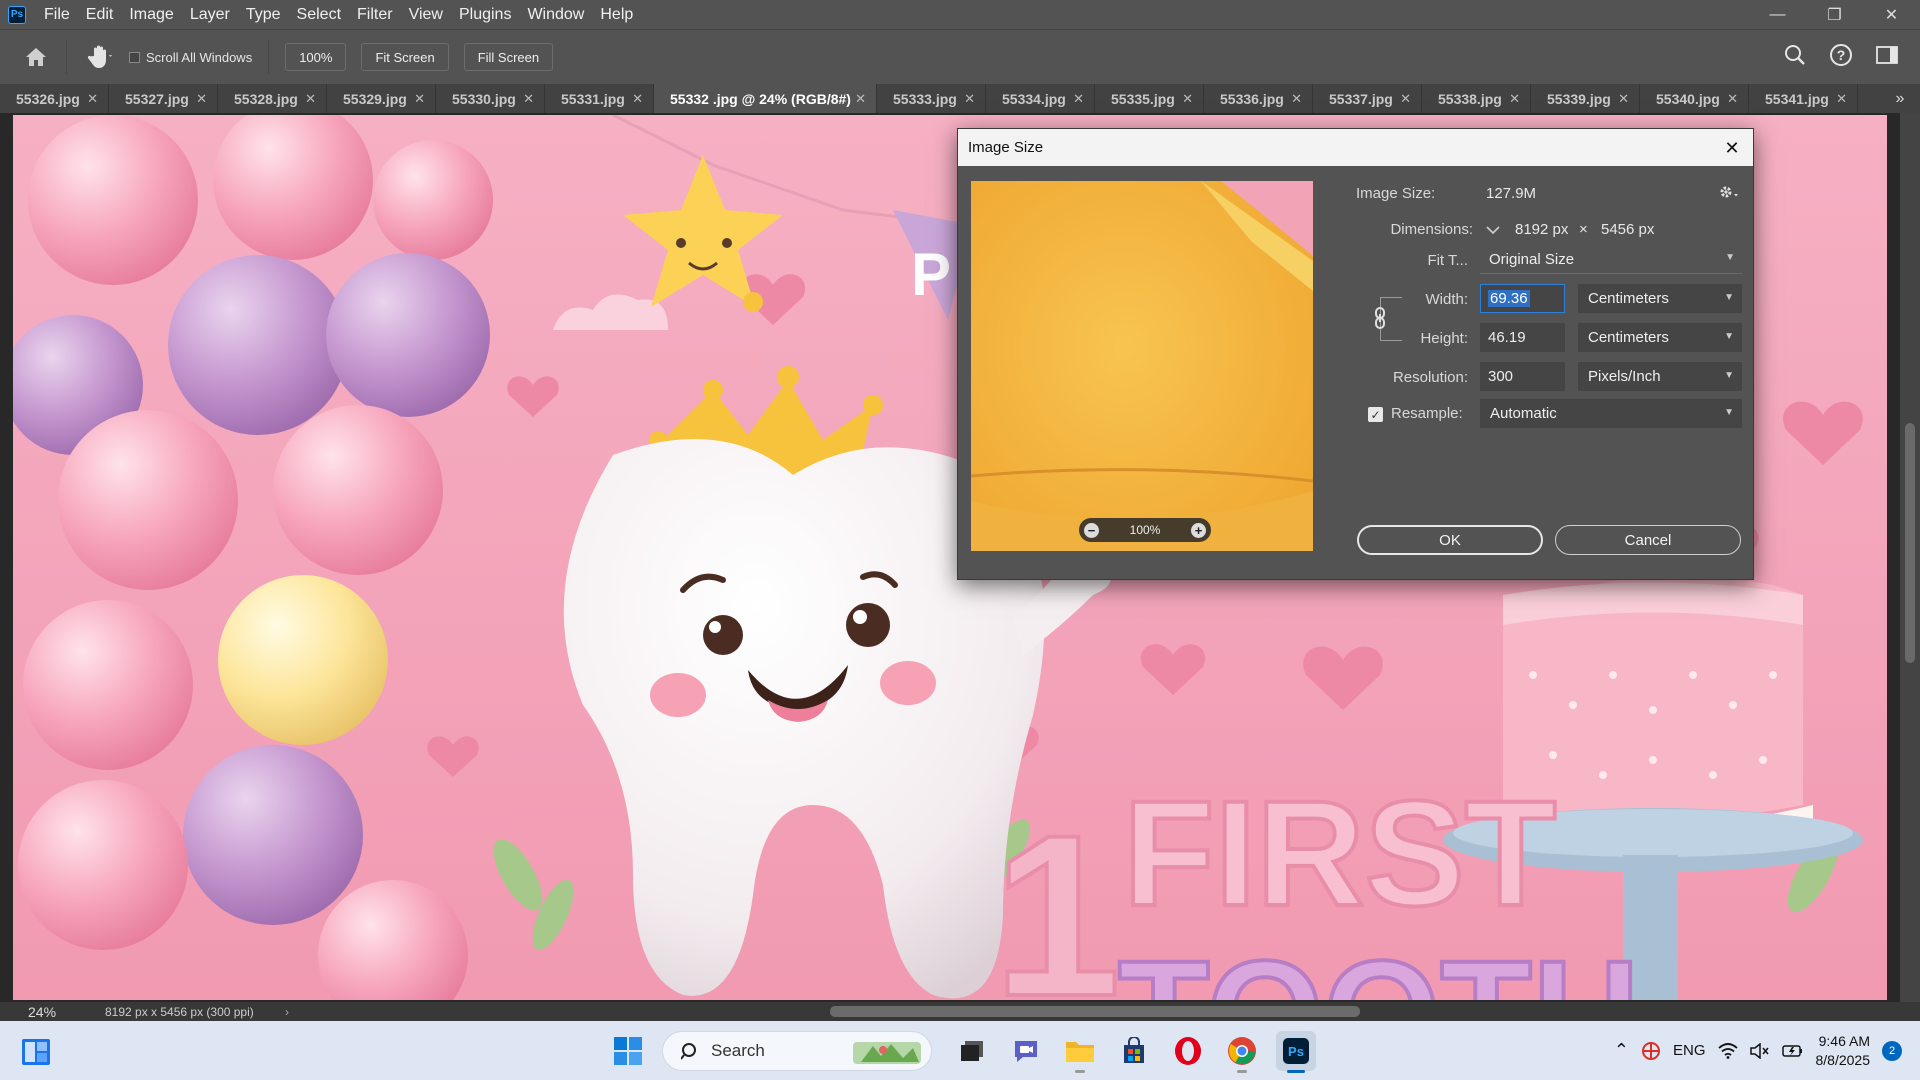 The image size is (1920, 1080). What do you see at coordinates (17, 14) in the screenshot?
I see `photoshop-logo-icon: Ps` at bounding box center [17, 14].